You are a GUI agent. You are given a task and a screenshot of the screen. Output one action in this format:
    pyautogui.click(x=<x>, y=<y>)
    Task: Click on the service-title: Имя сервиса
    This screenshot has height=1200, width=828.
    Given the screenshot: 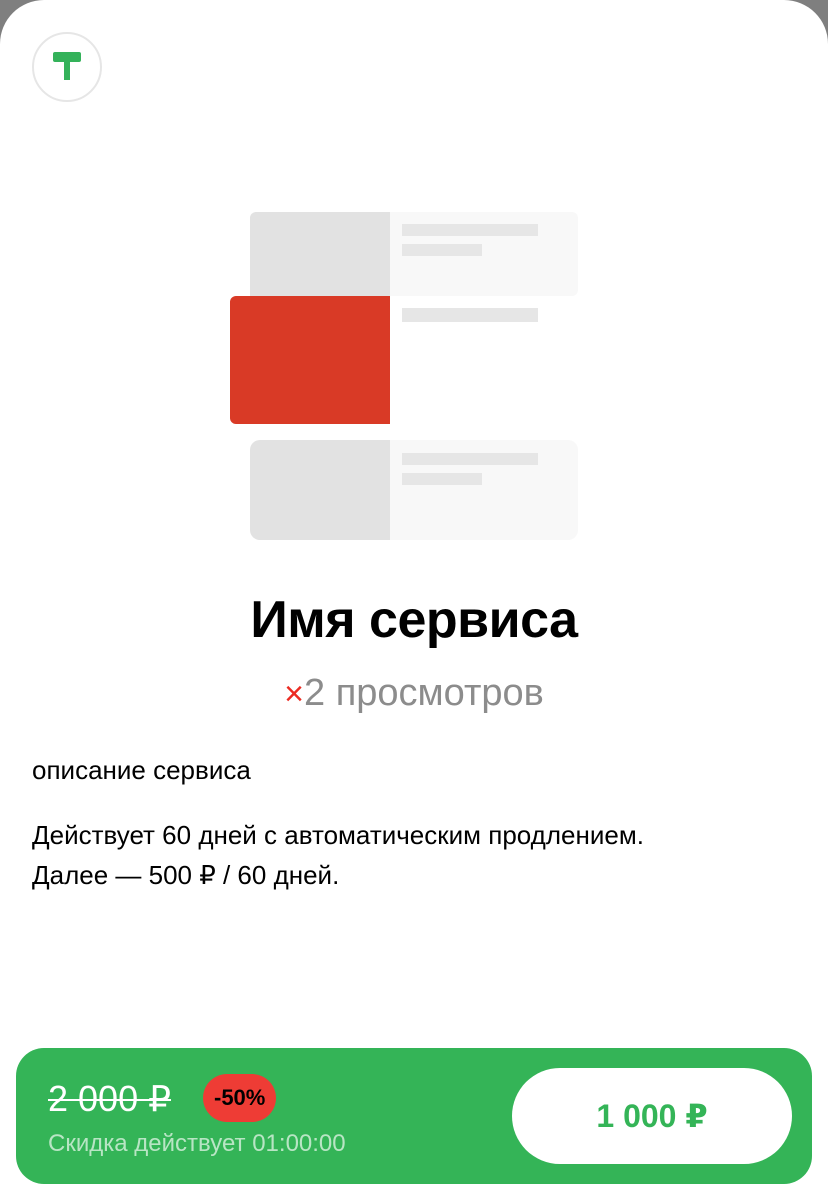 What is the action you would take?
    pyautogui.click(x=414, y=620)
    